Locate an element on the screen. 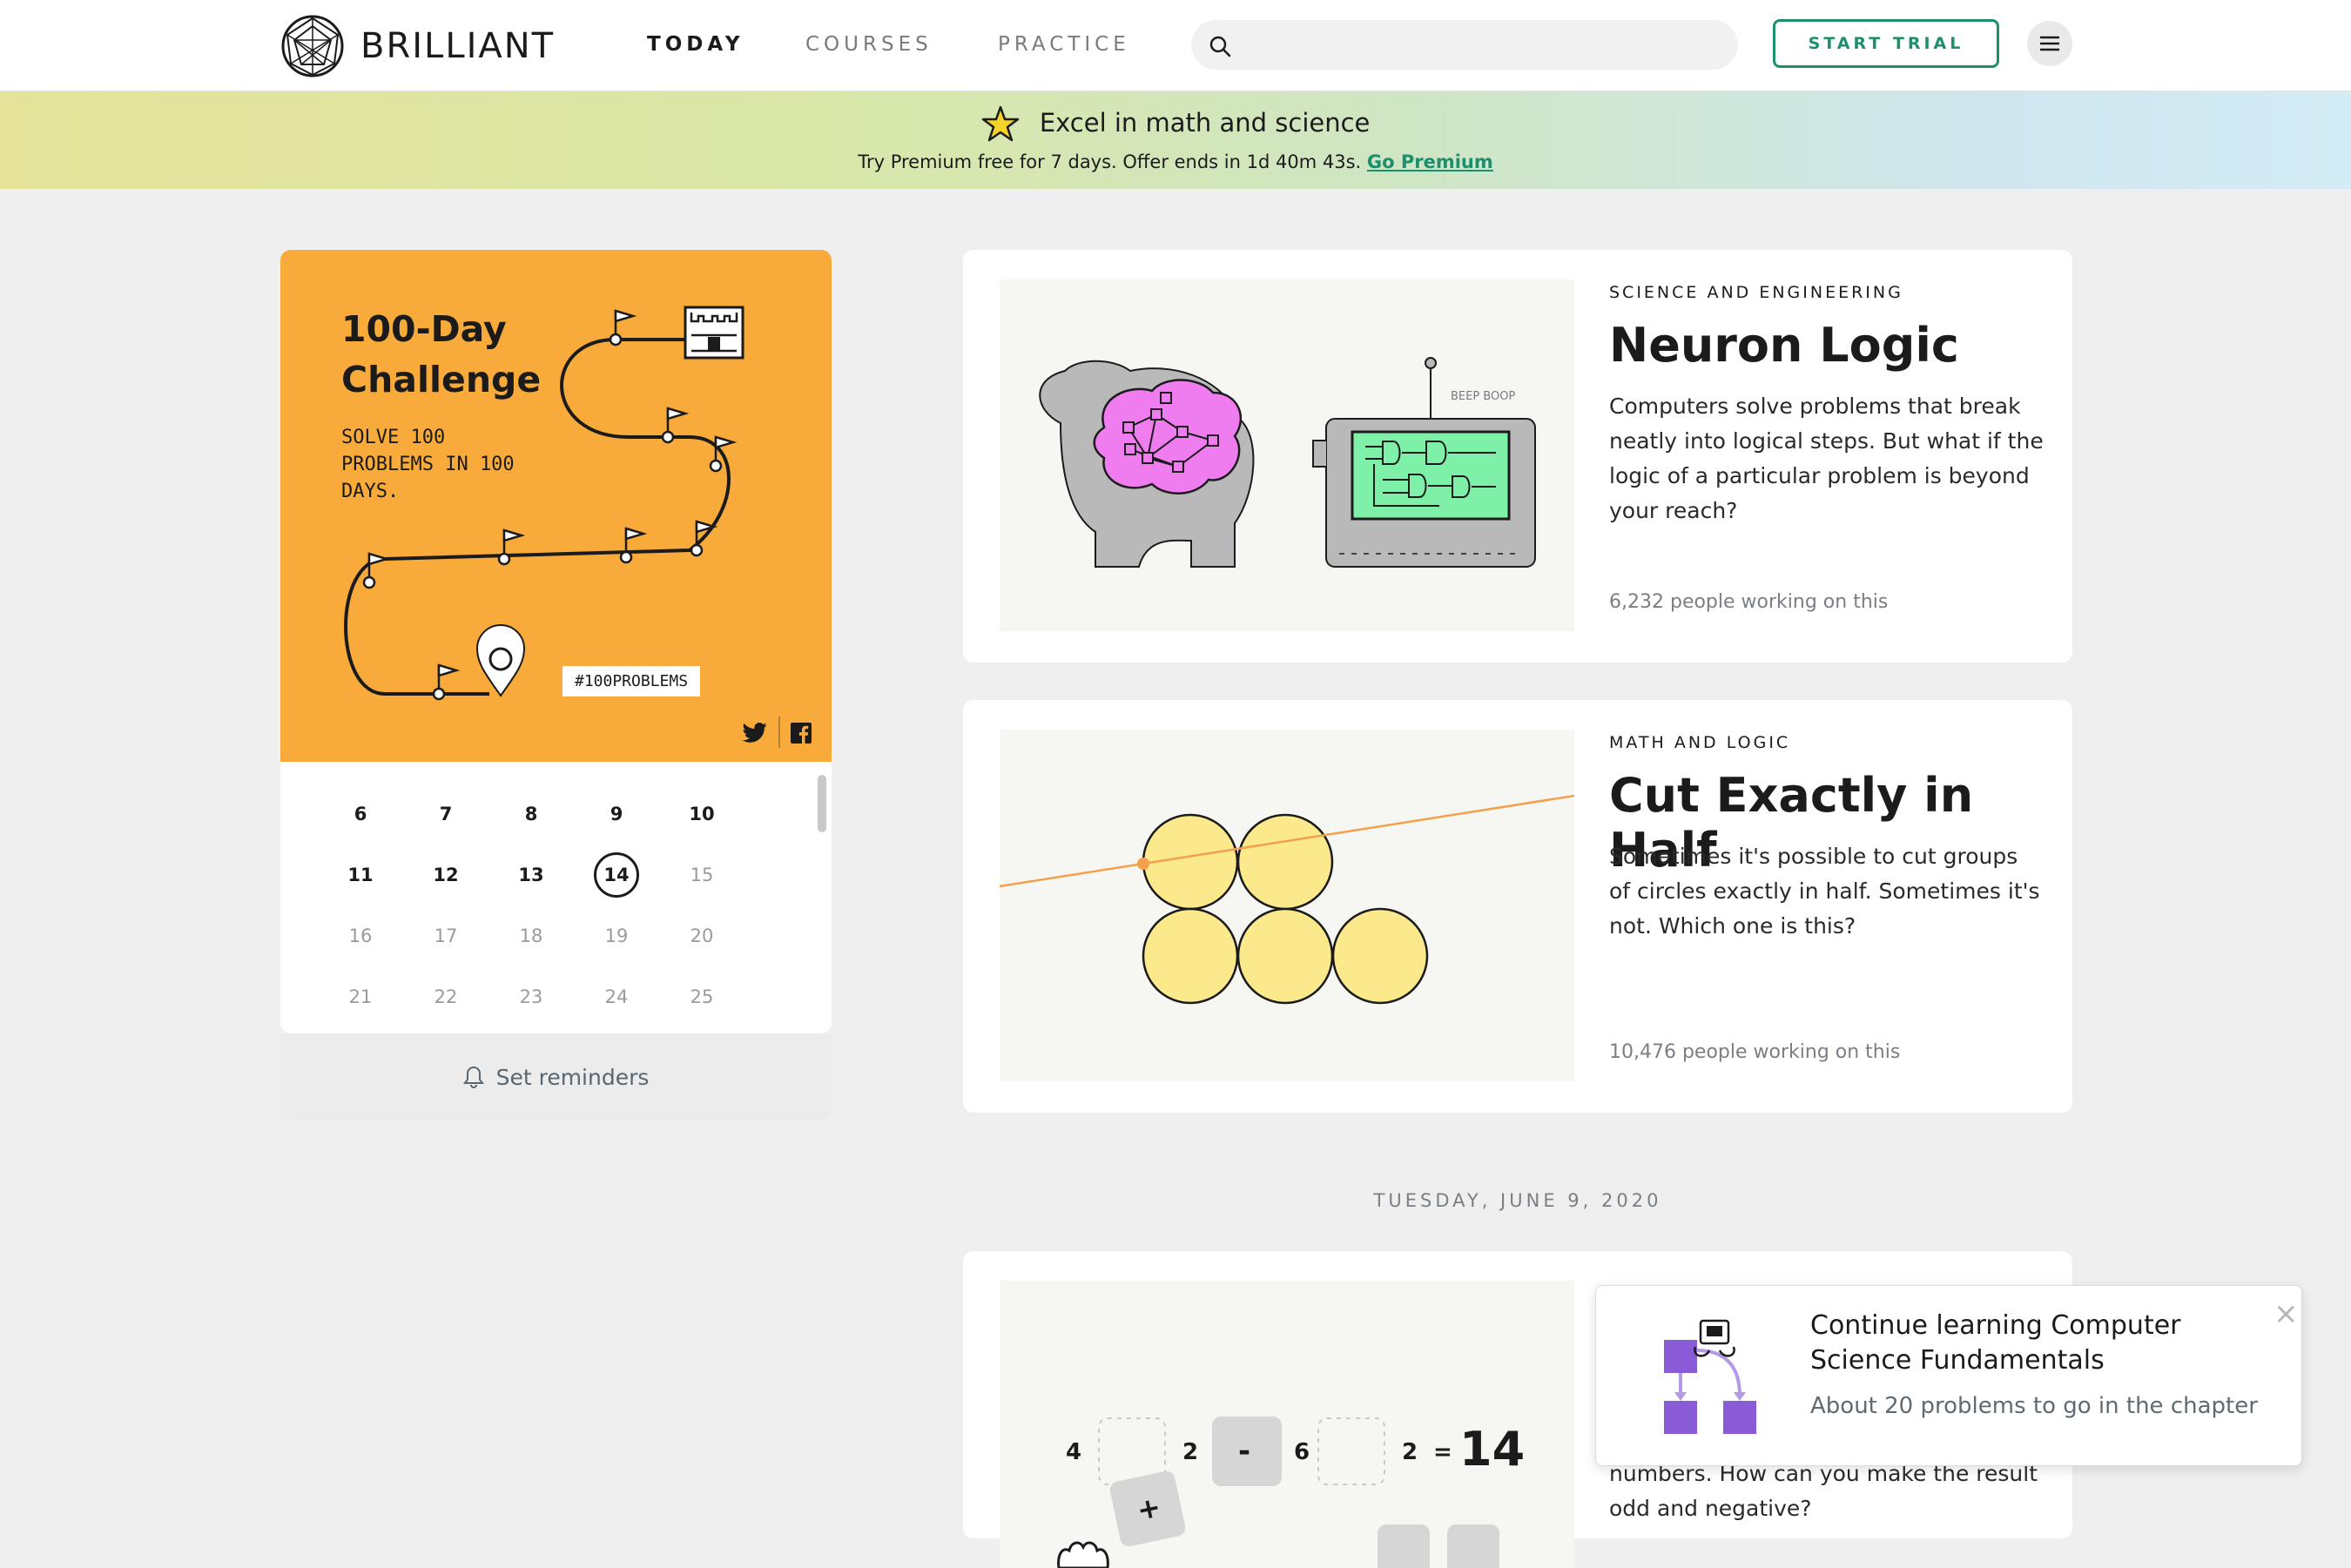 The width and height of the screenshot is (2351, 1568). brand-logo: BRILLIANT is located at coordinates (417, 46).